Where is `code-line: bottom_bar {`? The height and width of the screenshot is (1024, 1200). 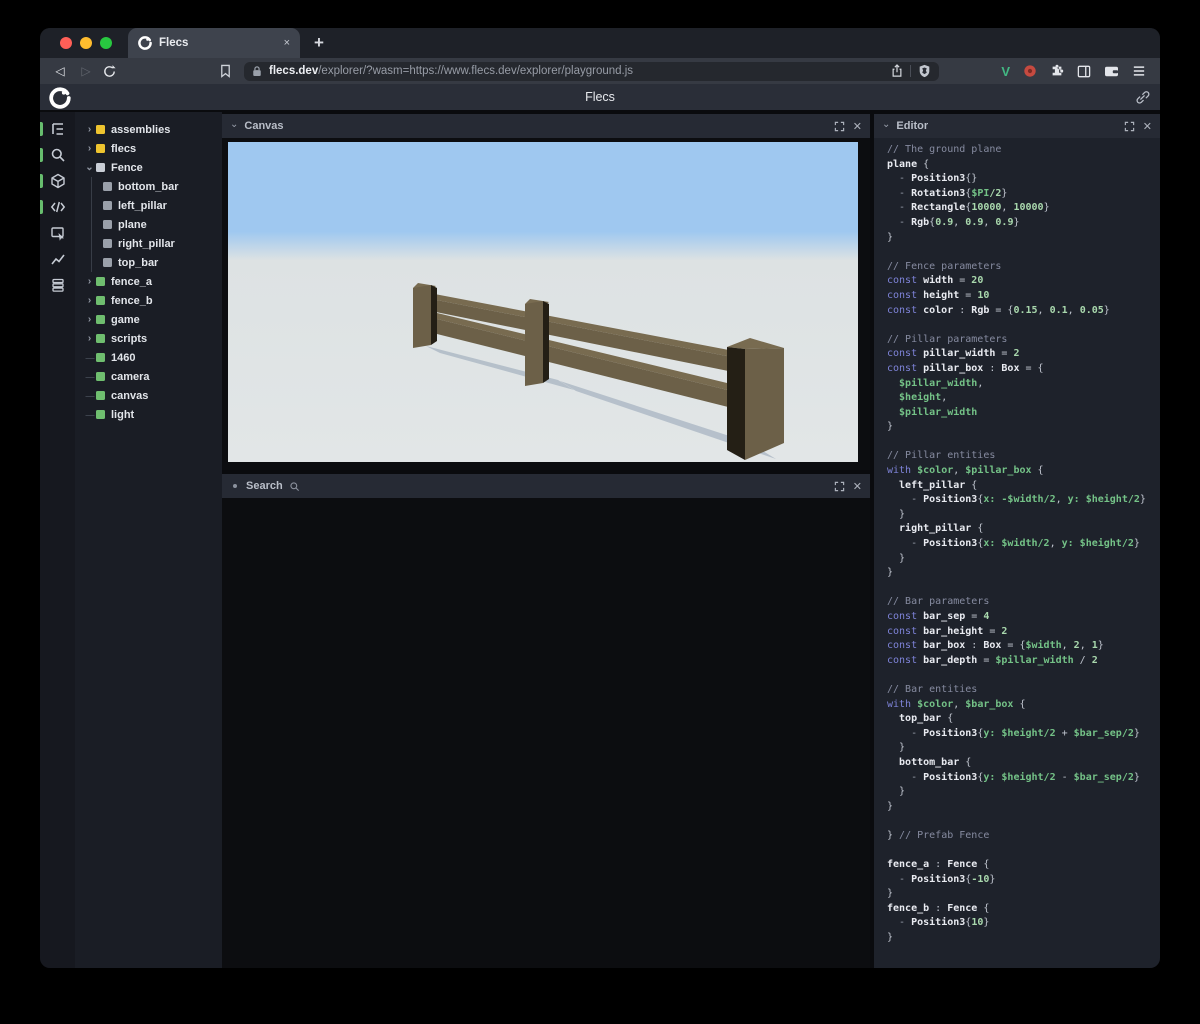 code-line: bottom_bar { is located at coordinates (929, 762).